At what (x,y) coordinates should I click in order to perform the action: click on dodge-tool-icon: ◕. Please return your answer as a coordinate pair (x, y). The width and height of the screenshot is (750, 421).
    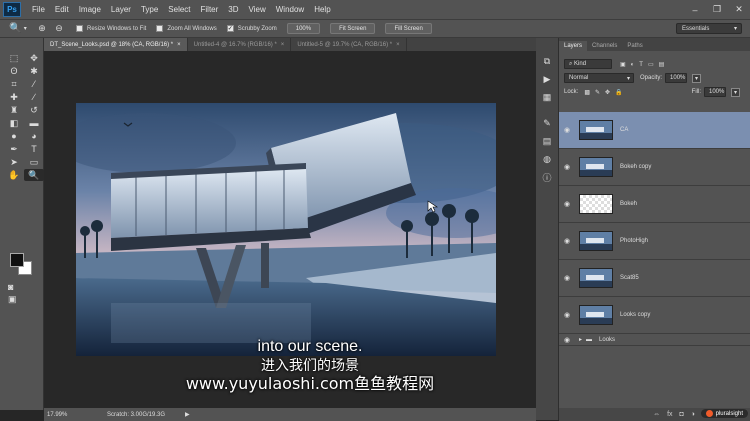
    Looking at the image, I should click on (34, 136).